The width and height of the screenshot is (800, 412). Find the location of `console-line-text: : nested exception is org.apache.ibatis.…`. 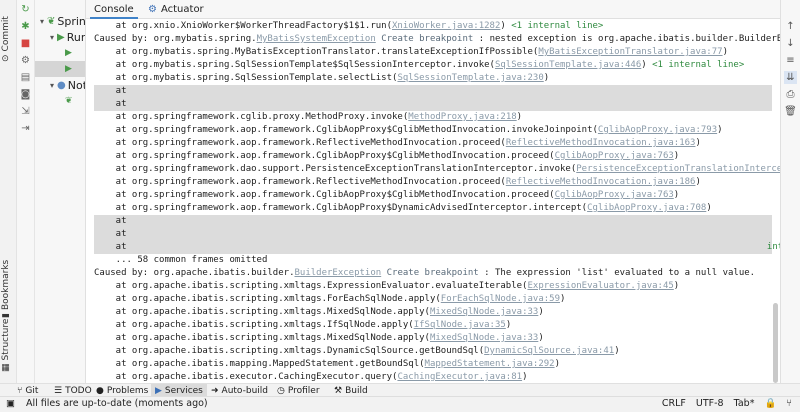

console-line-text: : nested exception is org.apache.ibatis.… is located at coordinates (629, 39).